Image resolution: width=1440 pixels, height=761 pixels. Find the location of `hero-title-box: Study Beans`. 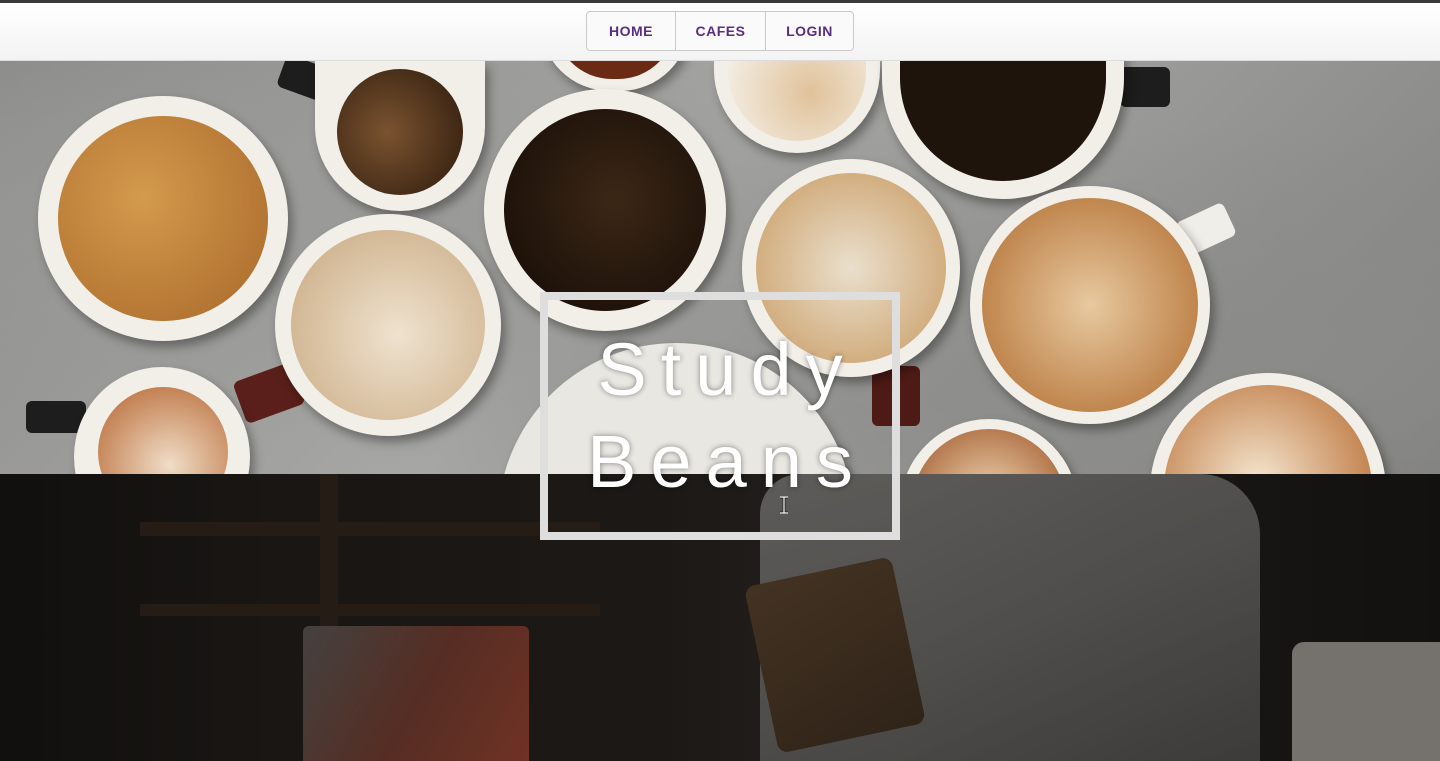

hero-title-box: Study Beans is located at coordinates (720, 416).